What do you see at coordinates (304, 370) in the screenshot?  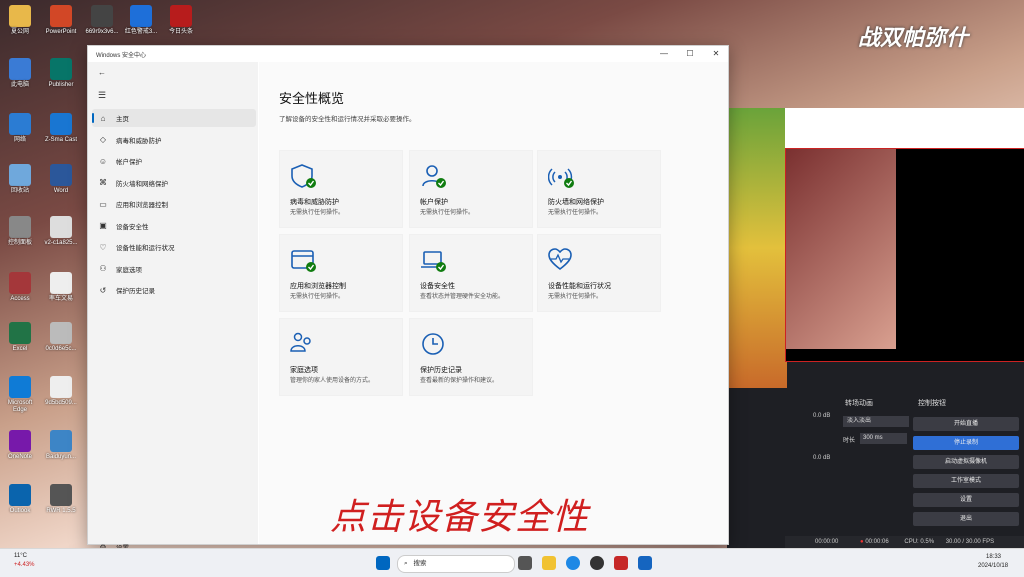 I see `card-title: 家庭选项` at bounding box center [304, 370].